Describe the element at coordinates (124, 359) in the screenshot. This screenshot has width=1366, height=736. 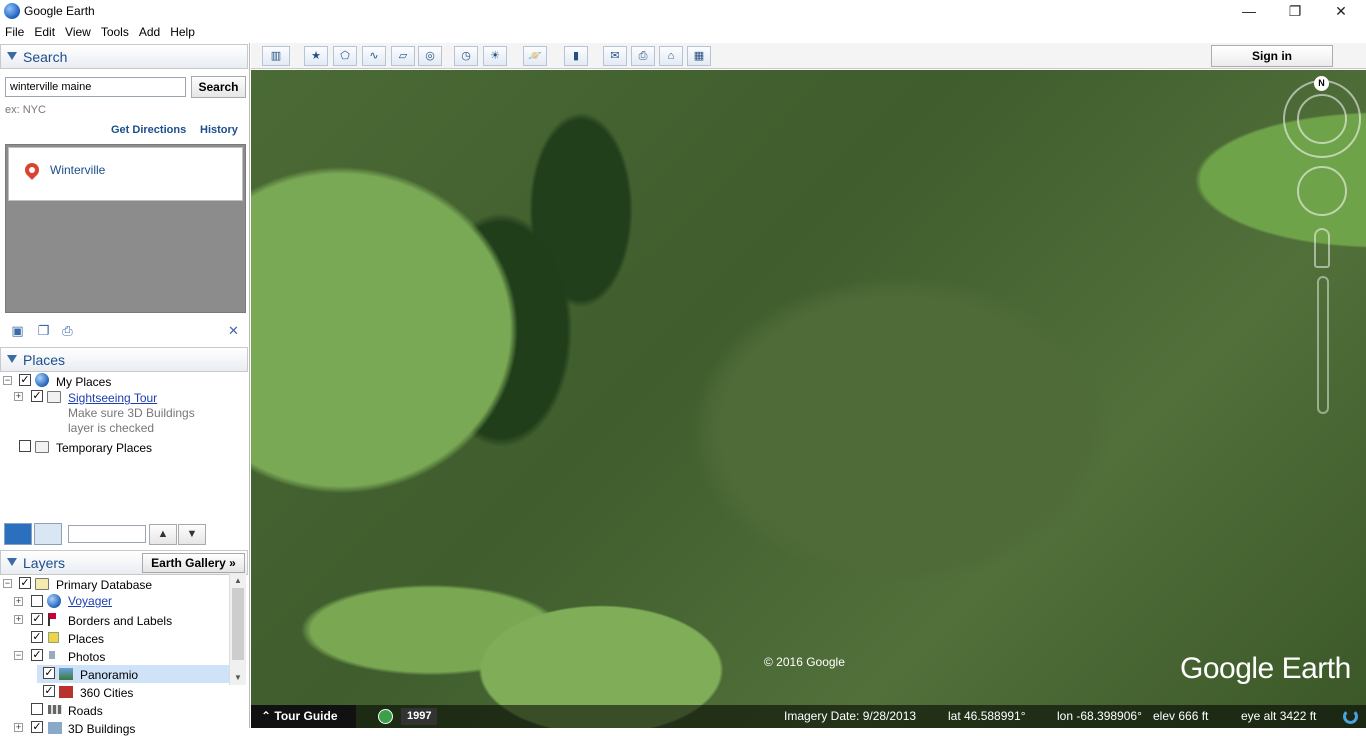
I see `places-panel-header: Places` at that location.